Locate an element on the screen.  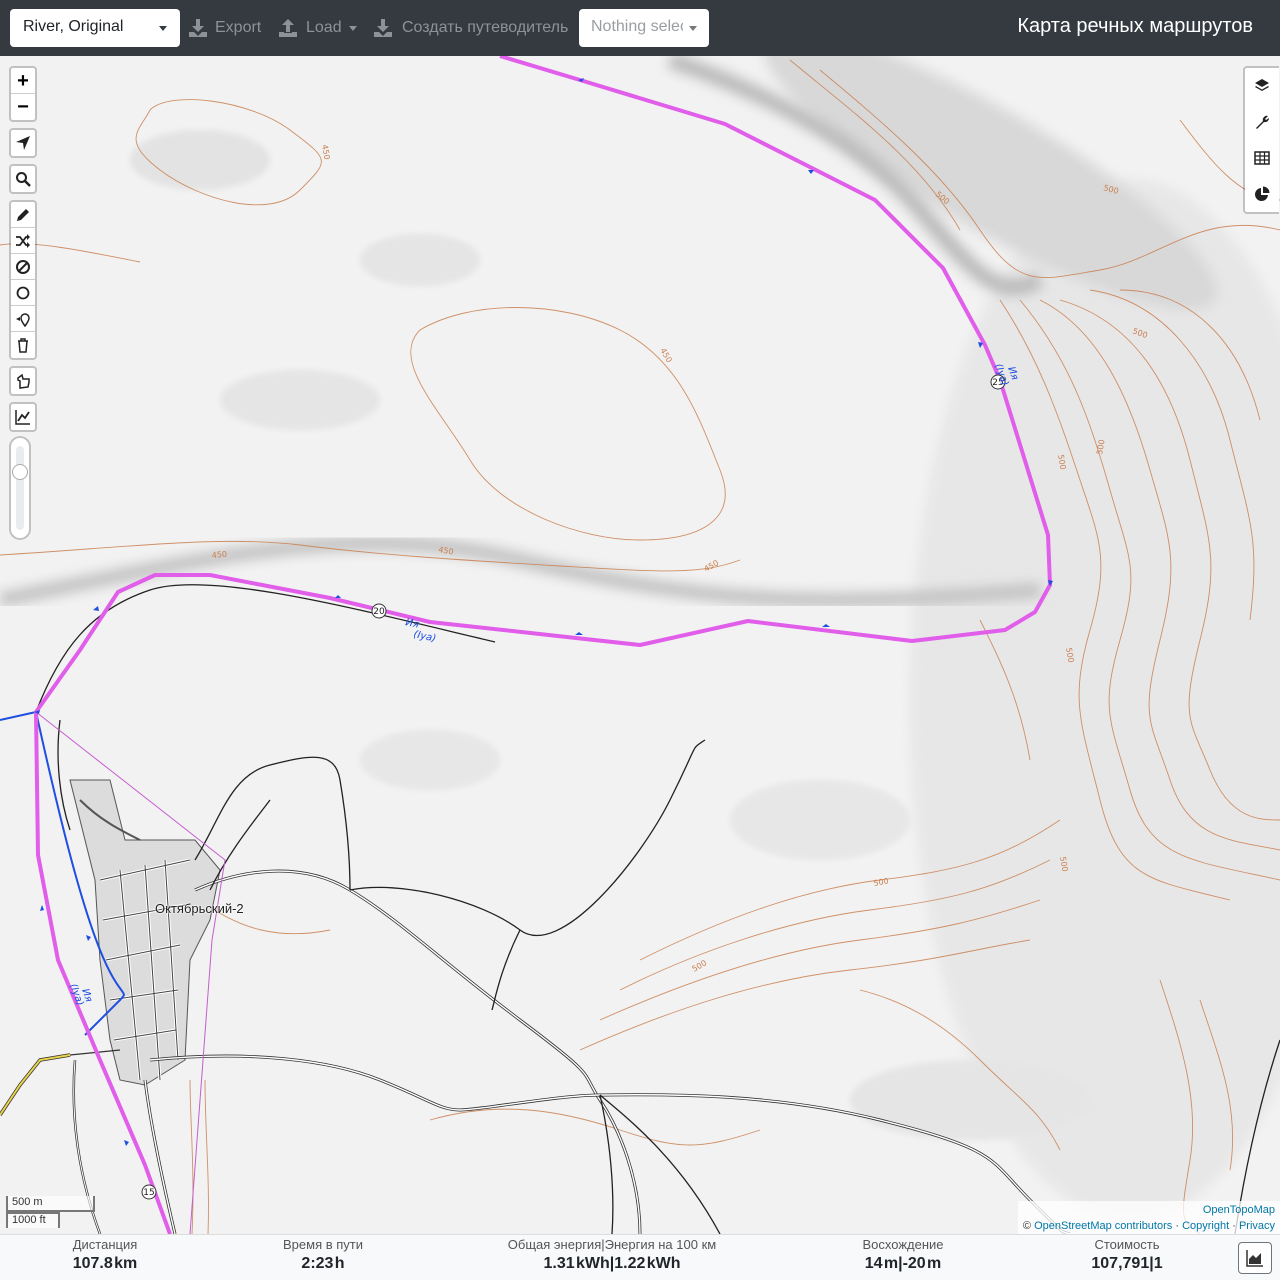
create-guide-label: Создать путеводитель is located at coordinates (485, 27).